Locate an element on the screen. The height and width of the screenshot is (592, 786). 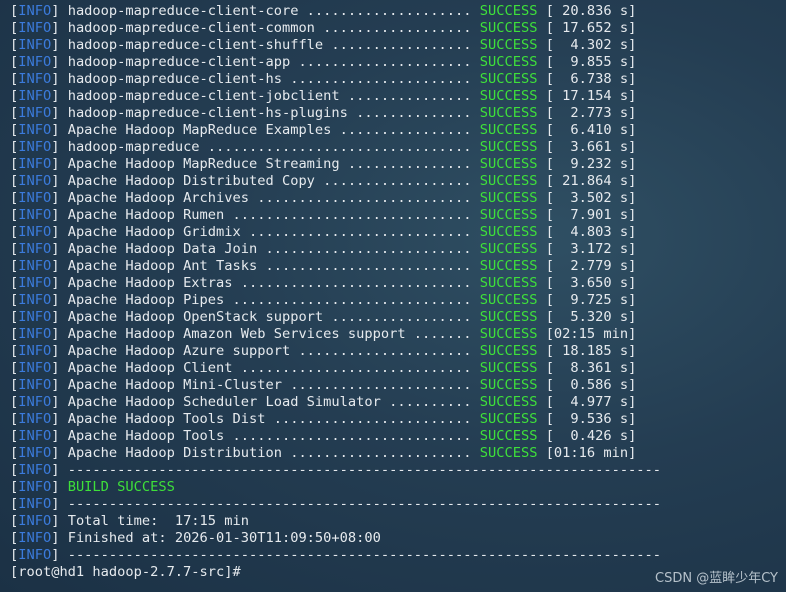
build-time: [ 9.232 s] is located at coordinates (591, 164).